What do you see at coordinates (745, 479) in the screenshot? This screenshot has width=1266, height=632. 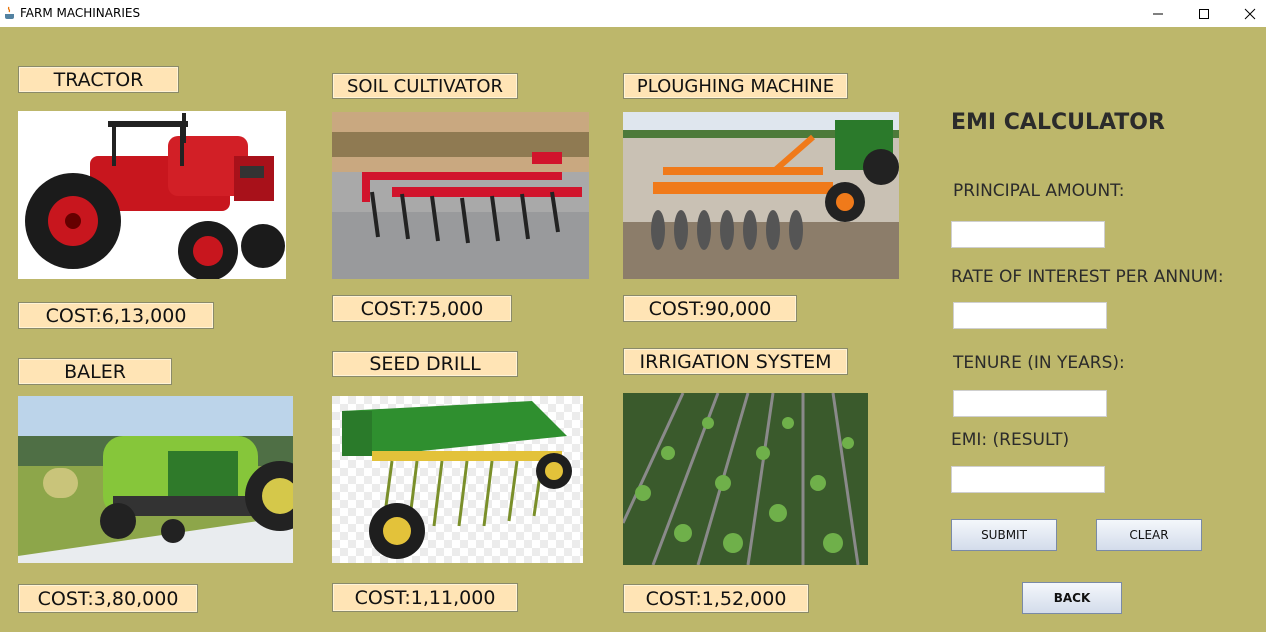 I see `irrigation-system-image` at bounding box center [745, 479].